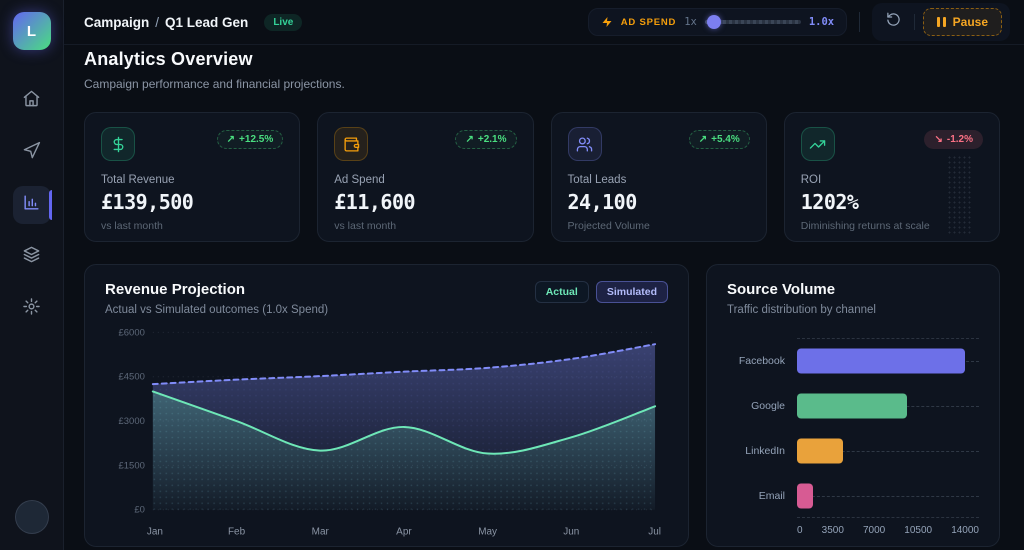 Image resolution: width=1024 pixels, height=550 pixels. I want to click on bar-category-label: LinkedIn, so click(765, 450).